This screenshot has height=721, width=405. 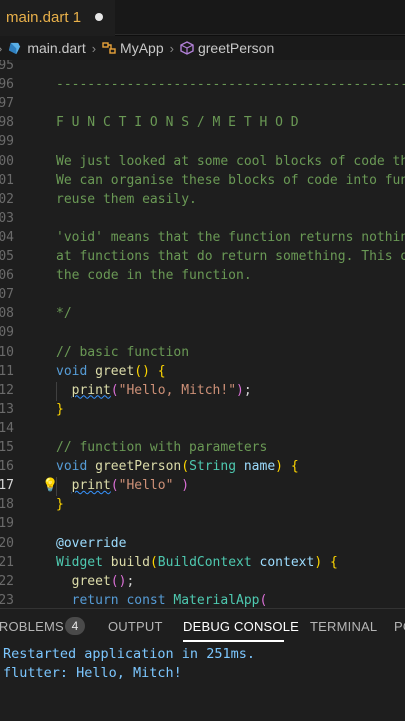 I want to click on breadcrumb: › main.dart › MyApp › greetPerson, so click(x=202, y=48).